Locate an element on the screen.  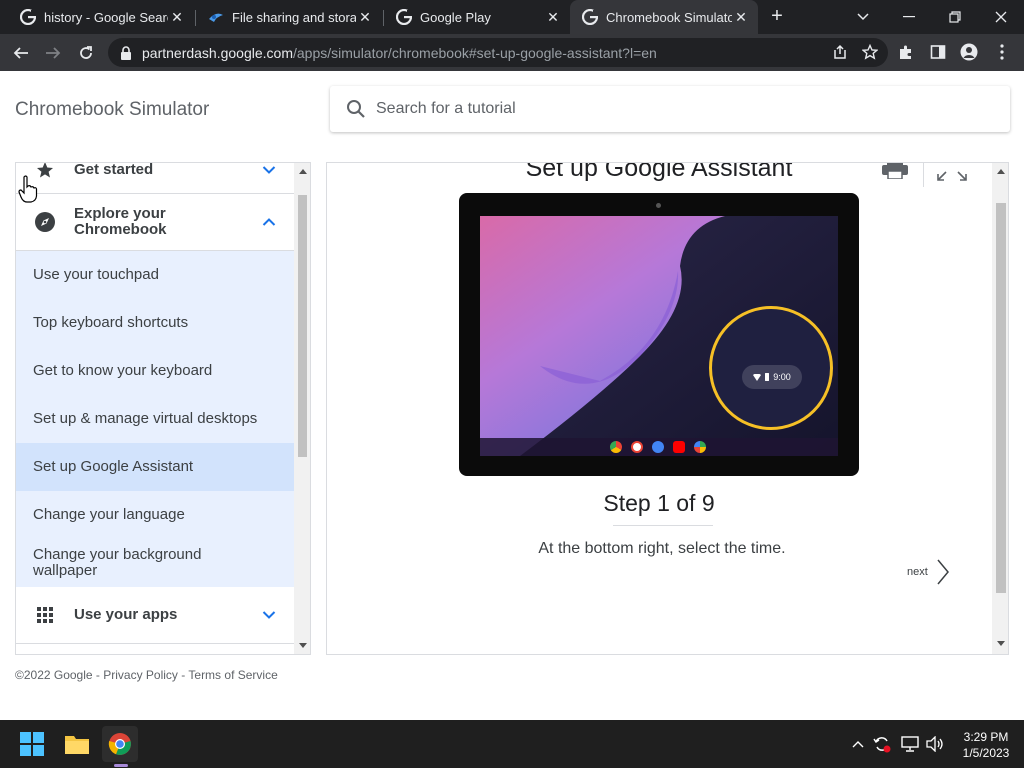
section-use-apps: Use your apps is located at coordinates (155, 615).